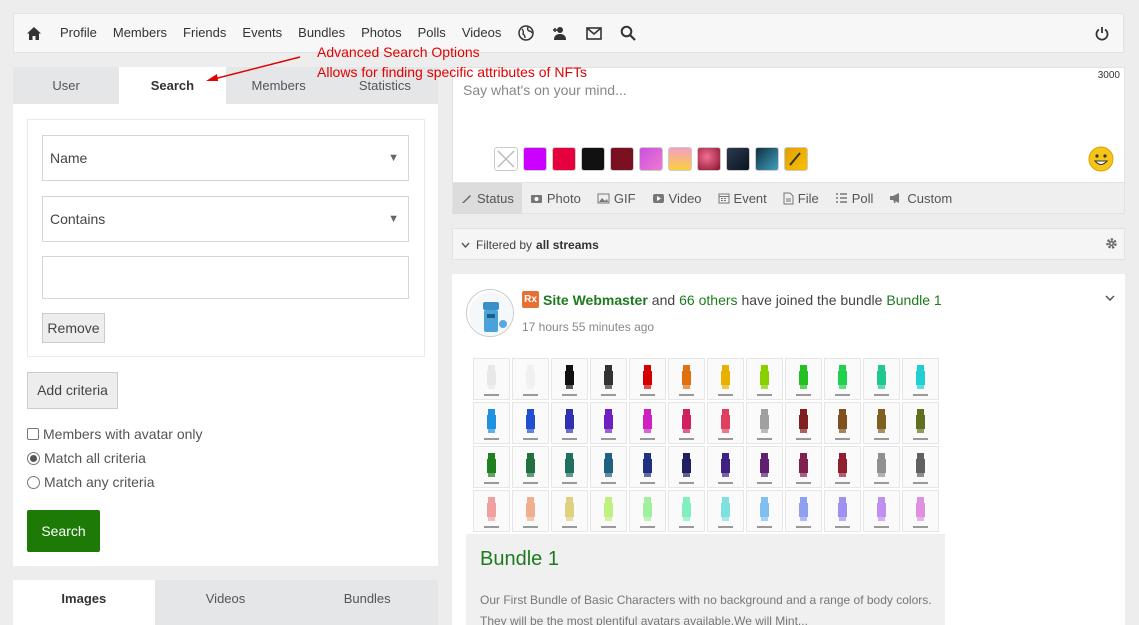 Image resolution: width=1139 pixels, height=625 pixels. What do you see at coordinates (78, 33) in the screenshot?
I see `nav-profile: Profile` at bounding box center [78, 33].